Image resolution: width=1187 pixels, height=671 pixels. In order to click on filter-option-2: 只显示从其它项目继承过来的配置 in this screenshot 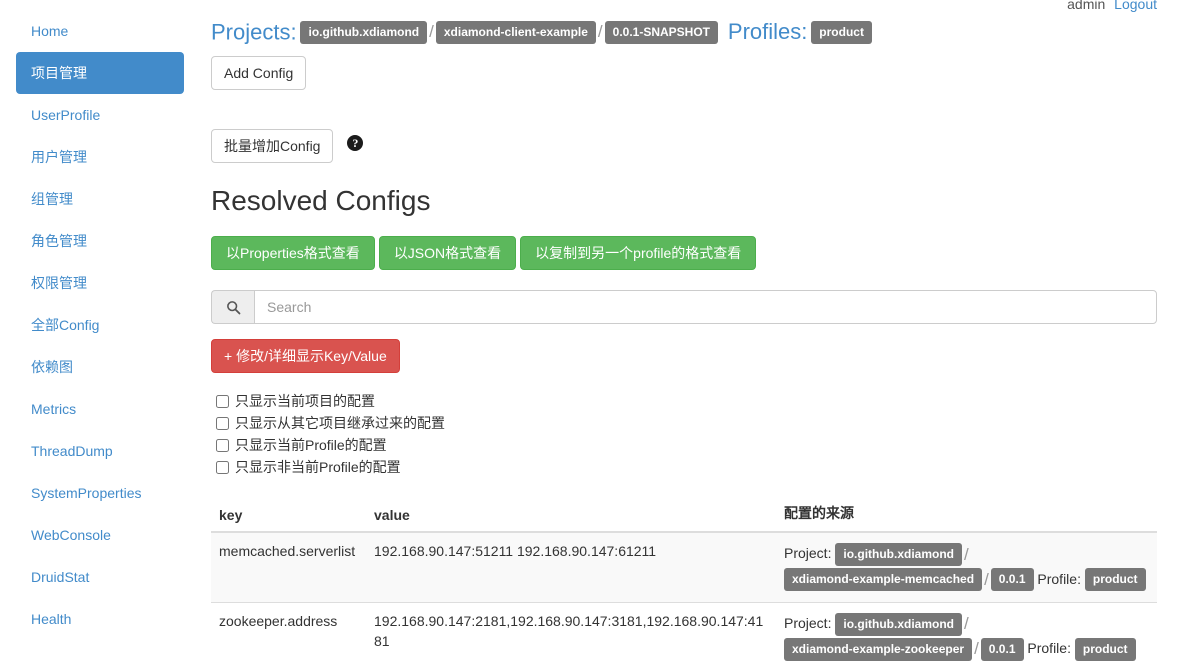, I will do `click(699, 423)`.